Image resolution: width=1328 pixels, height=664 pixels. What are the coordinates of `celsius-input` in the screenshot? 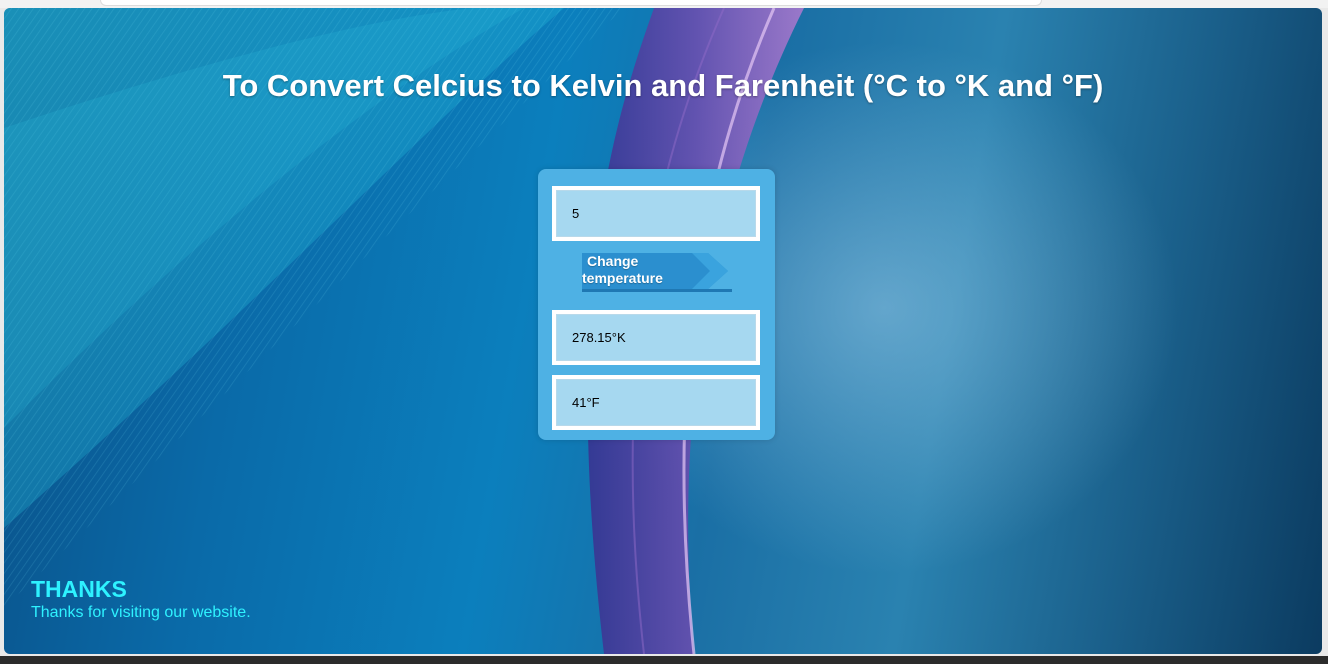 It's located at (656, 213).